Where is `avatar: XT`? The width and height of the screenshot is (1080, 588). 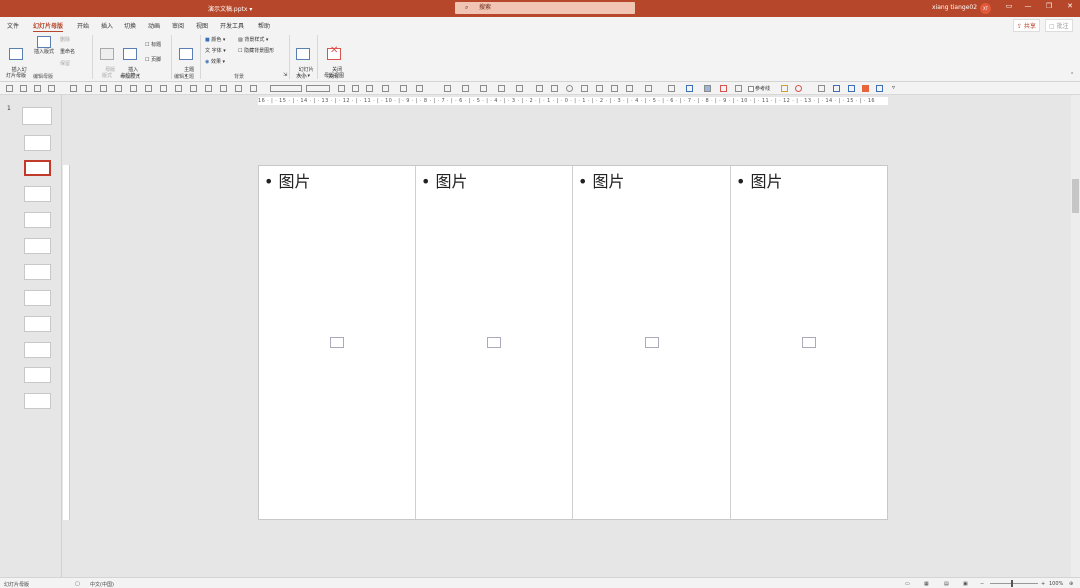 avatar: XT is located at coordinates (985, 8).